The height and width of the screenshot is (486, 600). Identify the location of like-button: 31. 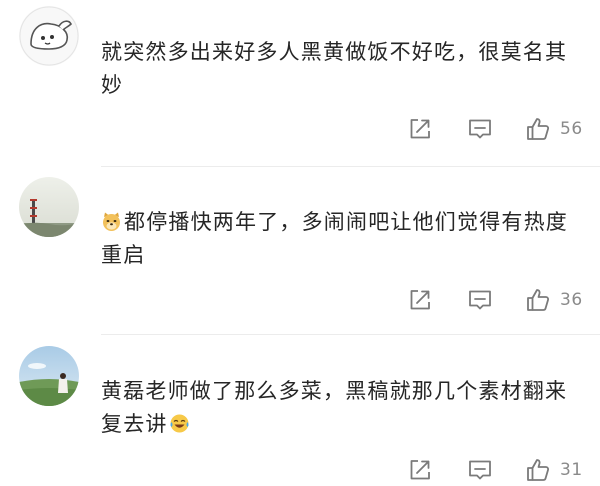
(554, 470).